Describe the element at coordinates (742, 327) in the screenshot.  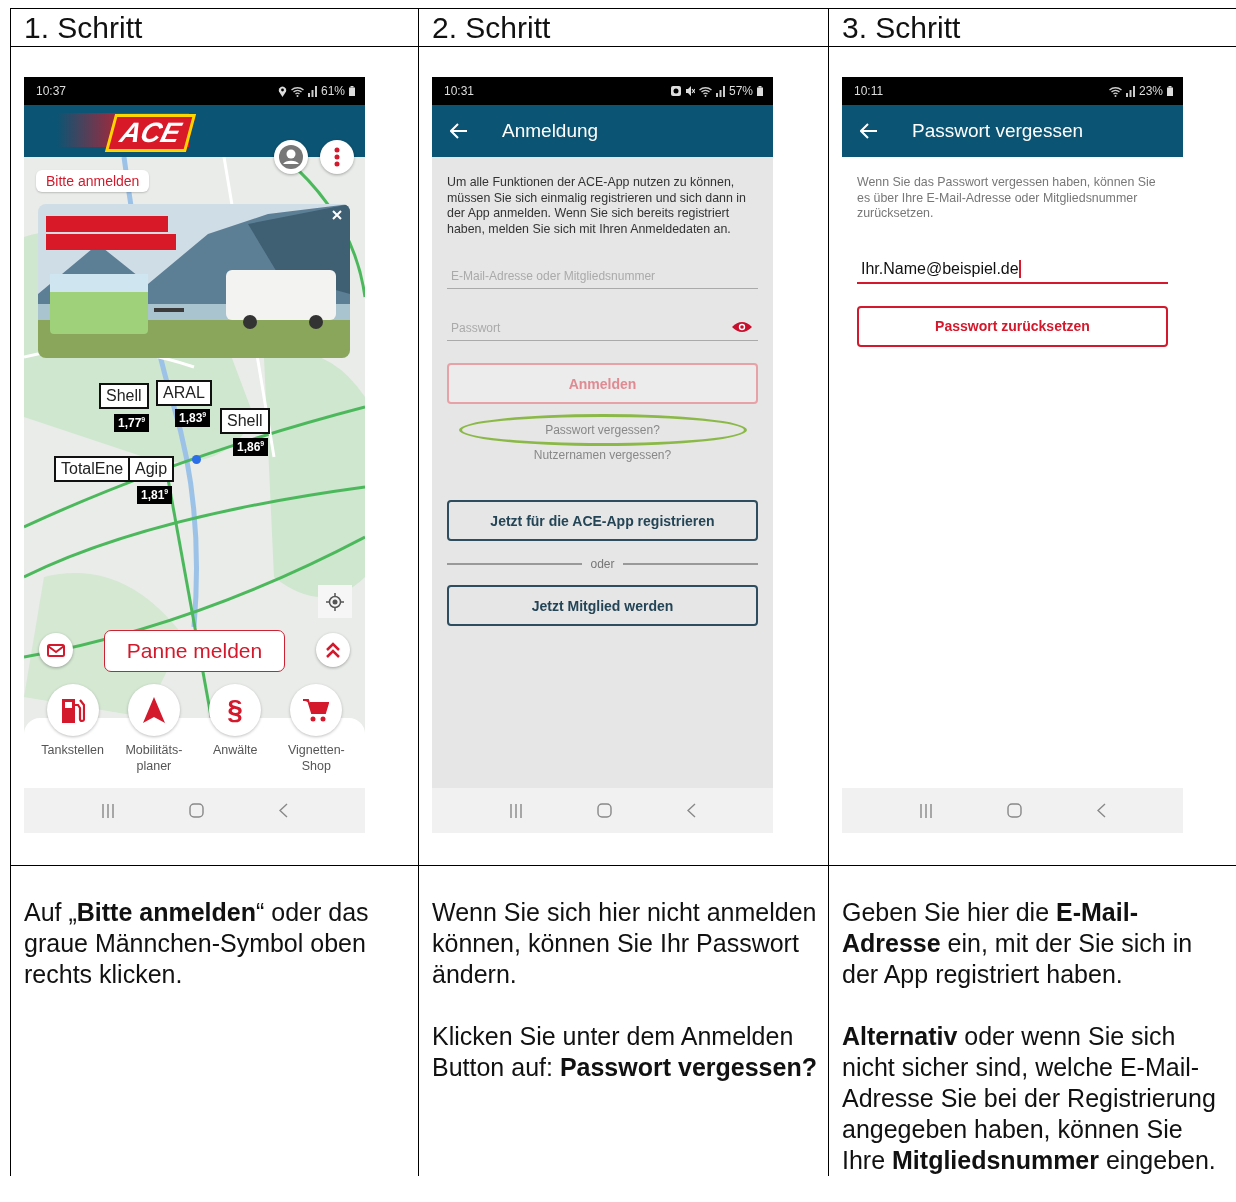
I see `eye-icon` at that location.